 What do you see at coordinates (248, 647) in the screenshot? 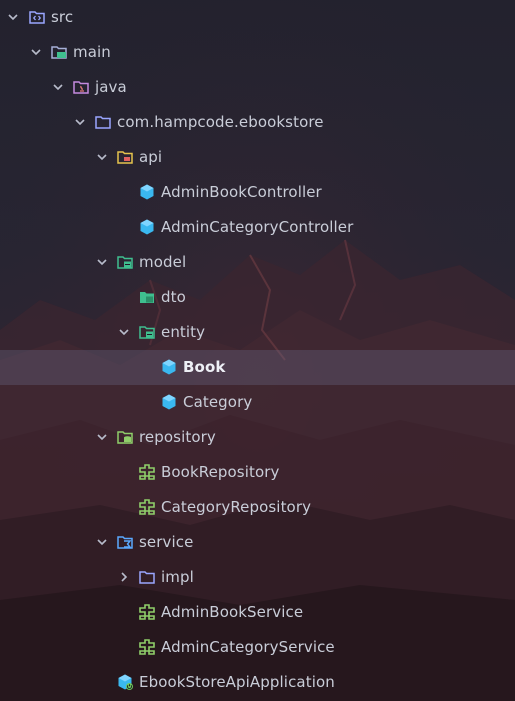
I see `tree-node-label: AdminCategoryService` at bounding box center [248, 647].